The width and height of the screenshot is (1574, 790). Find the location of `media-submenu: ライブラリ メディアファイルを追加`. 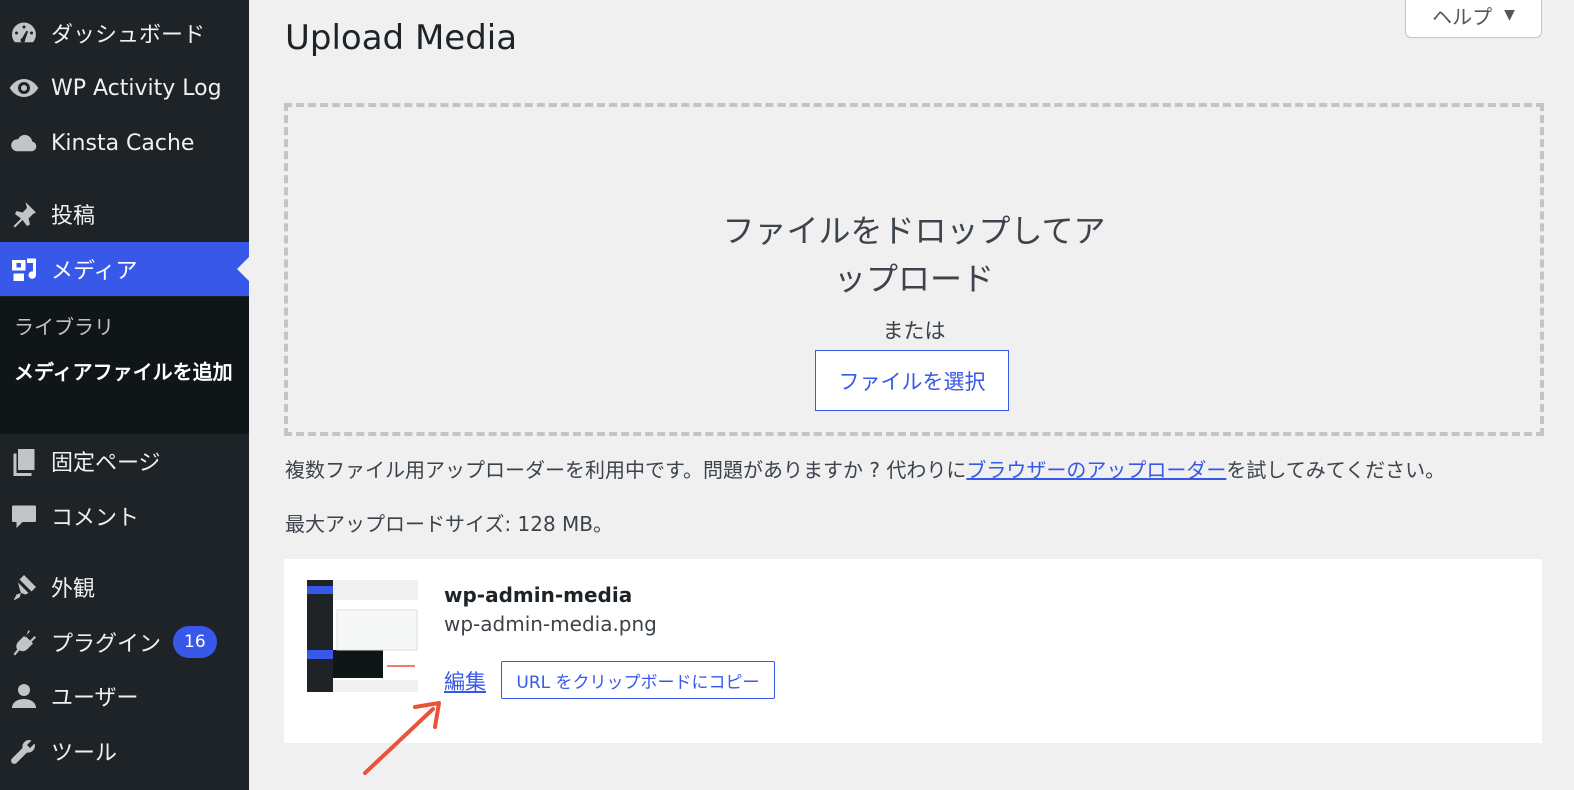

media-submenu: ライブラリ メディアファイルを追加 is located at coordinates (124, 365).